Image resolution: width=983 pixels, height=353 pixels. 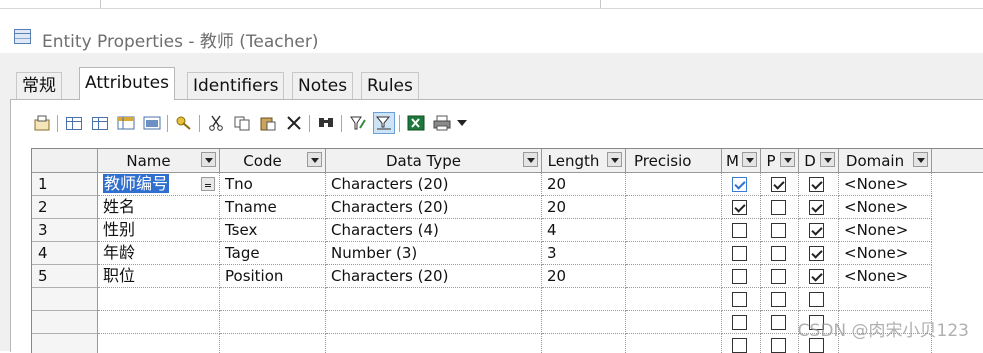 What do you see at coordinates (462, 123) in the screenshot?
I see `more-dropdown-icon` at bounding box center [462, 123].